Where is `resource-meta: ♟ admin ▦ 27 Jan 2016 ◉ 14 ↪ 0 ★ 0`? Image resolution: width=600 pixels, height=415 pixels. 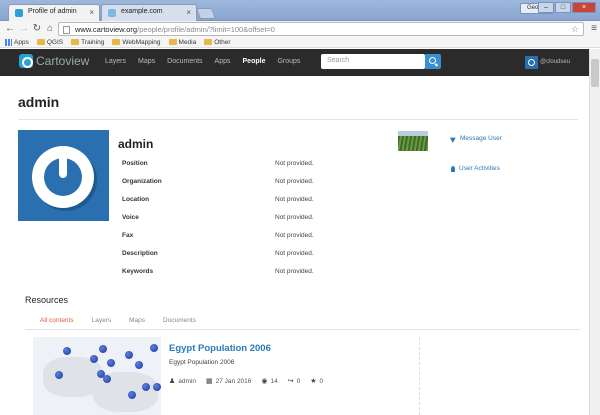
resource-meta: ♟ admin ▦ 27 Jan 2016 ◉ 14 ↪ 0 ★ 0 is located at coordinates (251, 381).